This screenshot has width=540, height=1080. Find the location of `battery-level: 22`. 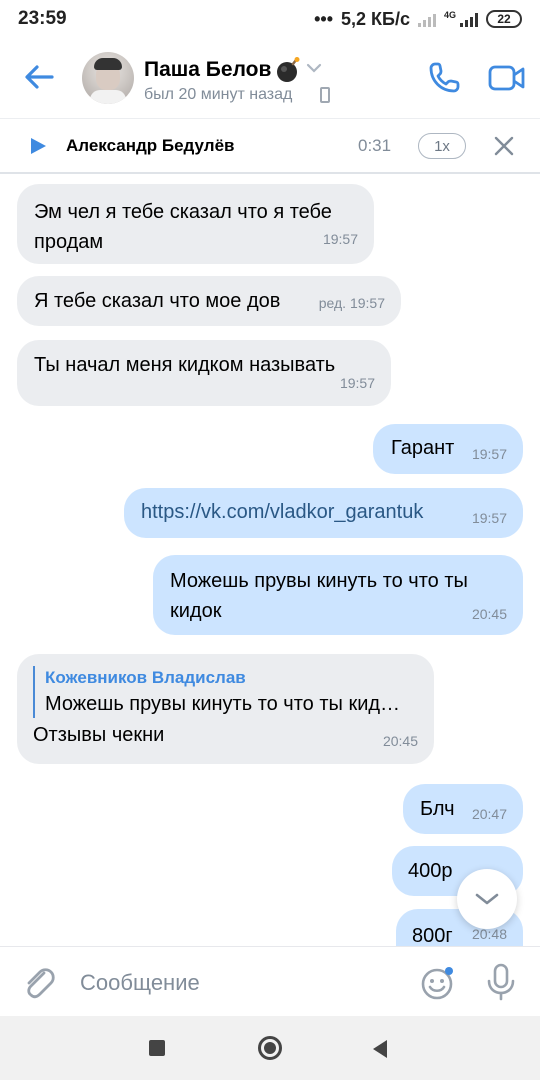

battery-level: 22 is located at coordinates (504, 19).